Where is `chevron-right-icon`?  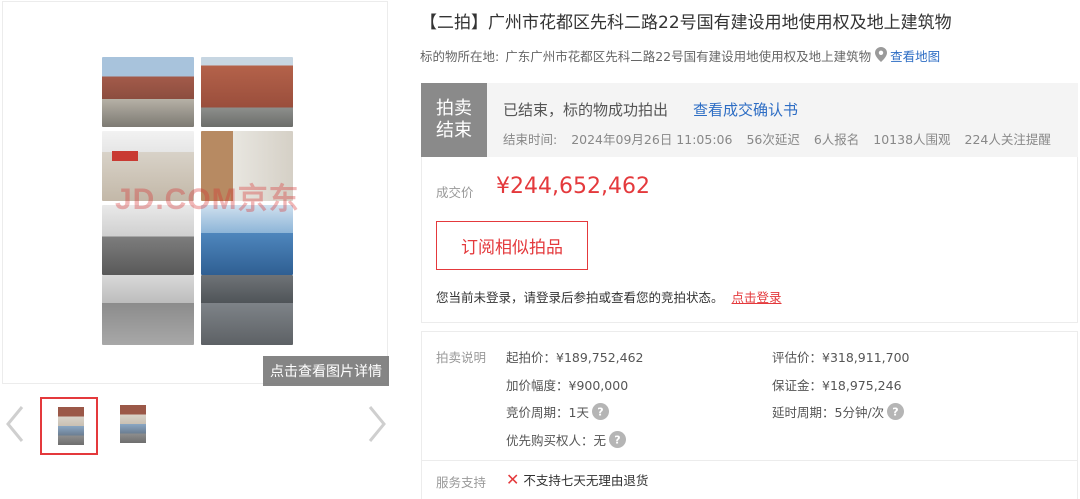 chevron-right-icon is located at coordinates (377, 424).